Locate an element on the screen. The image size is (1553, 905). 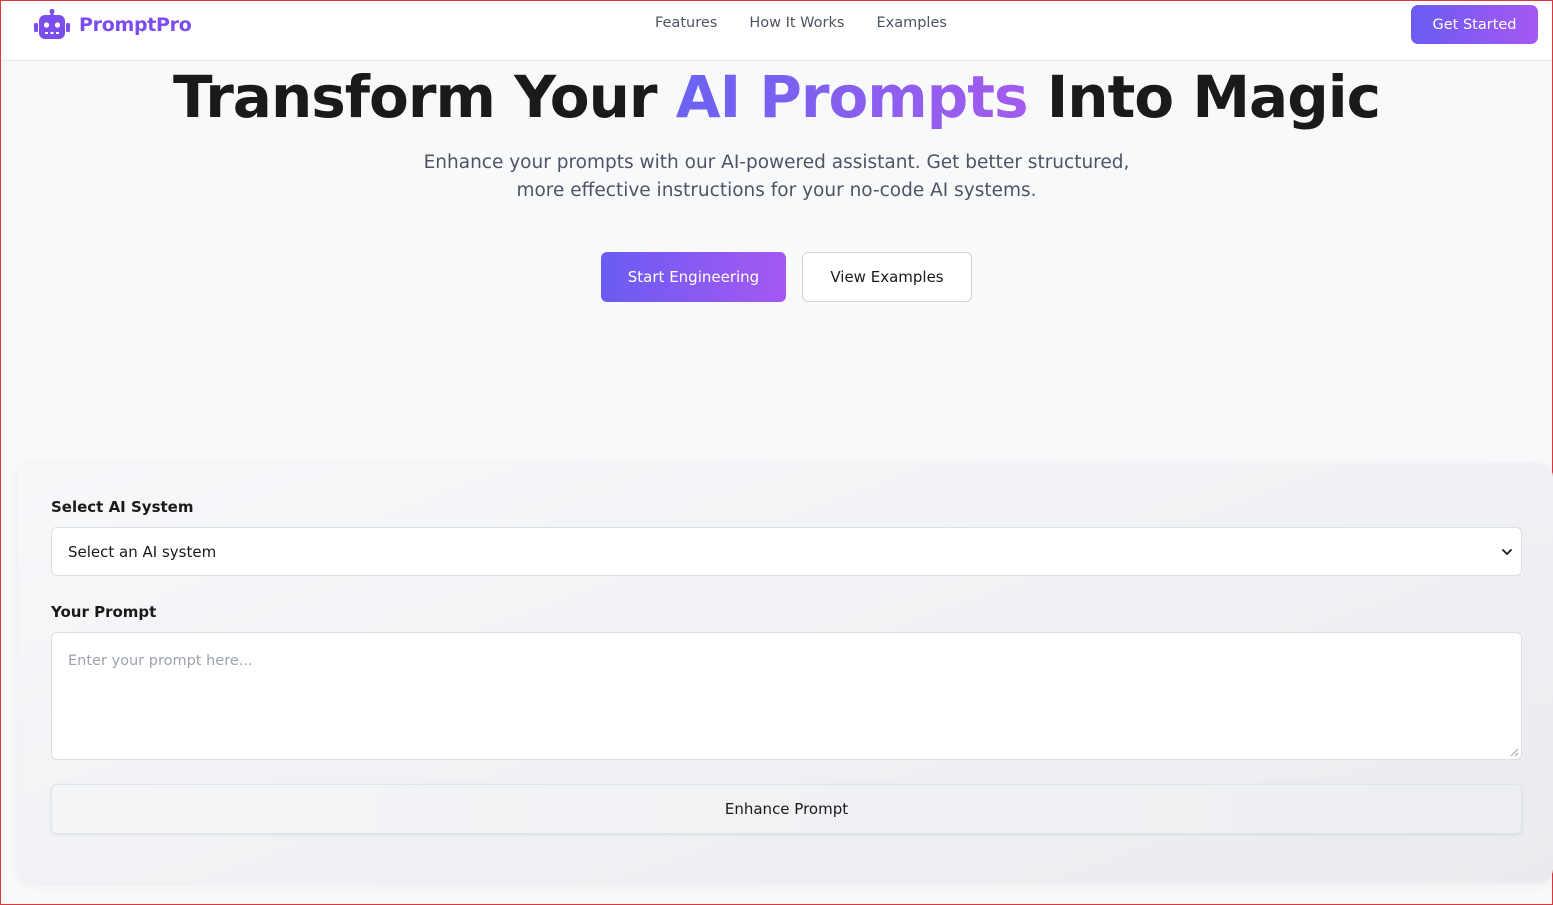
prompt-textarea is located at coordinates (786, 696).